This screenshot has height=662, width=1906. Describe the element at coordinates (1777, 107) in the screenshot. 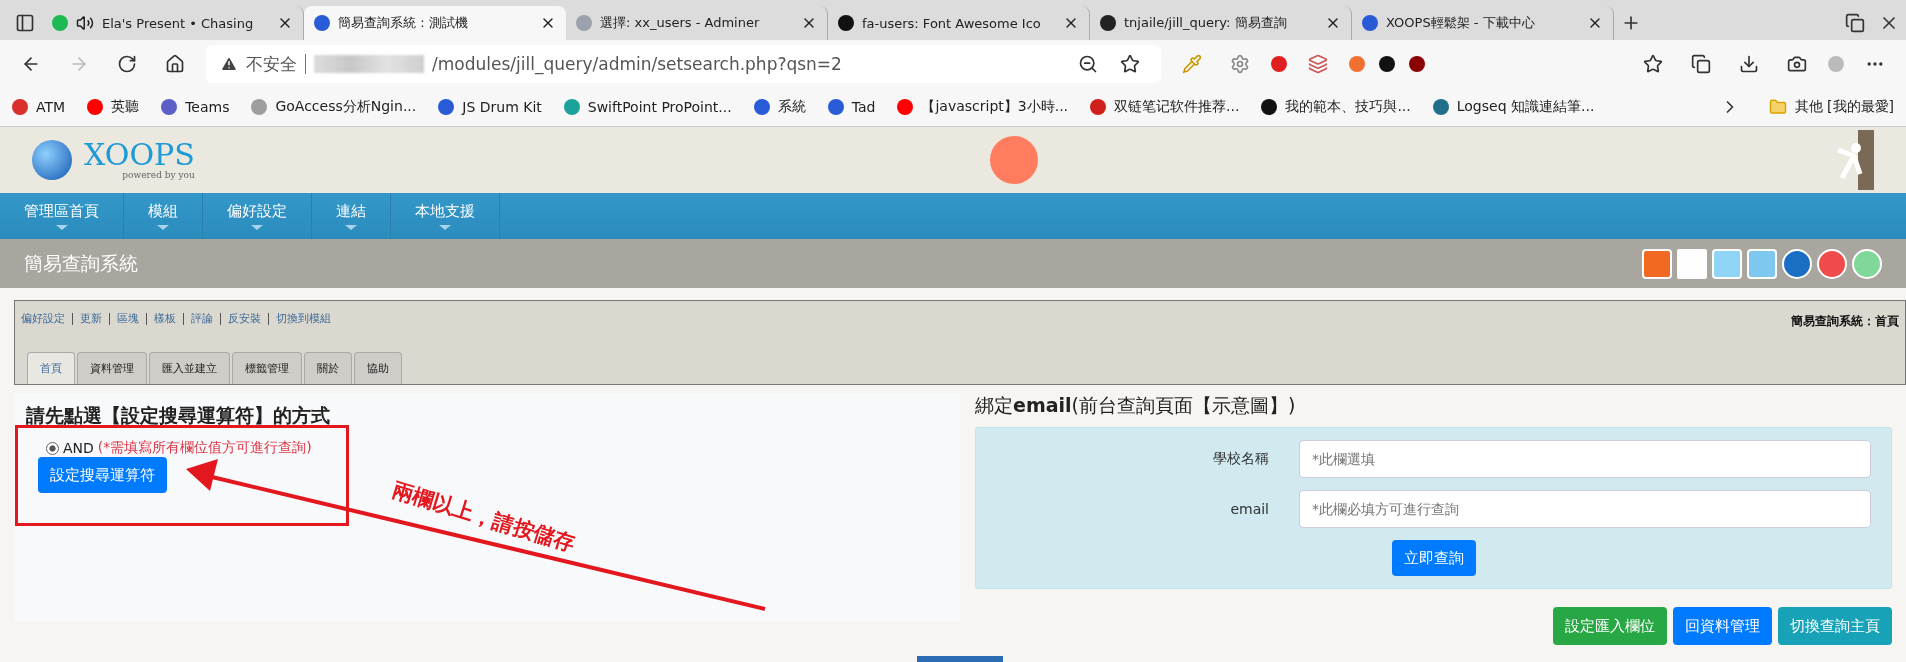

I see `folder-icon` at that location.